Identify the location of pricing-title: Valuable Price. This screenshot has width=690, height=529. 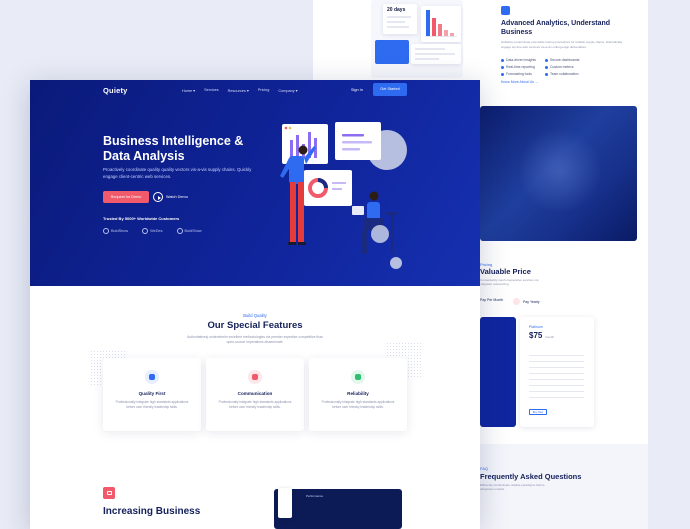
(505, 271).